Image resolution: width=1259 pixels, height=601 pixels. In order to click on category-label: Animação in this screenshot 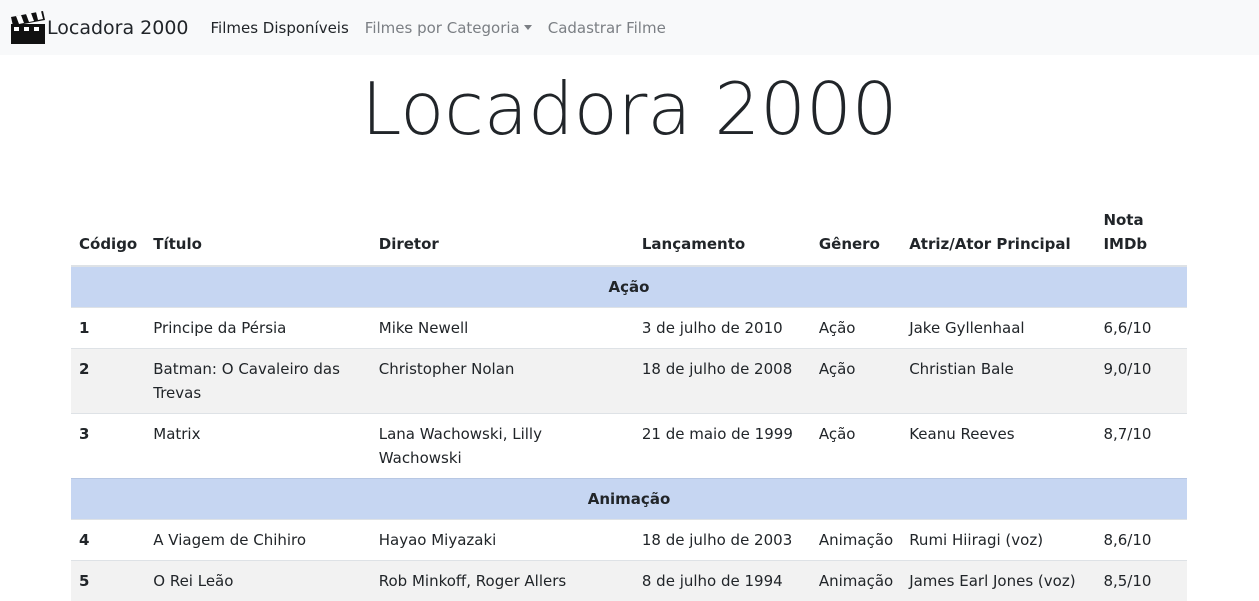, I will do `click(629, 499)`.